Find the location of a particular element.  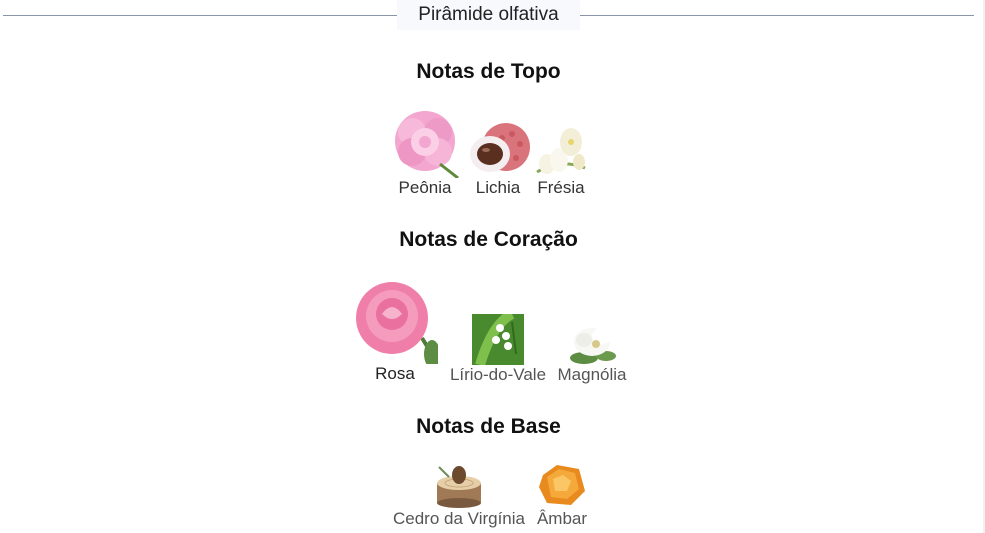

note-amber: Âmbar is located at coordinates (562, 495).